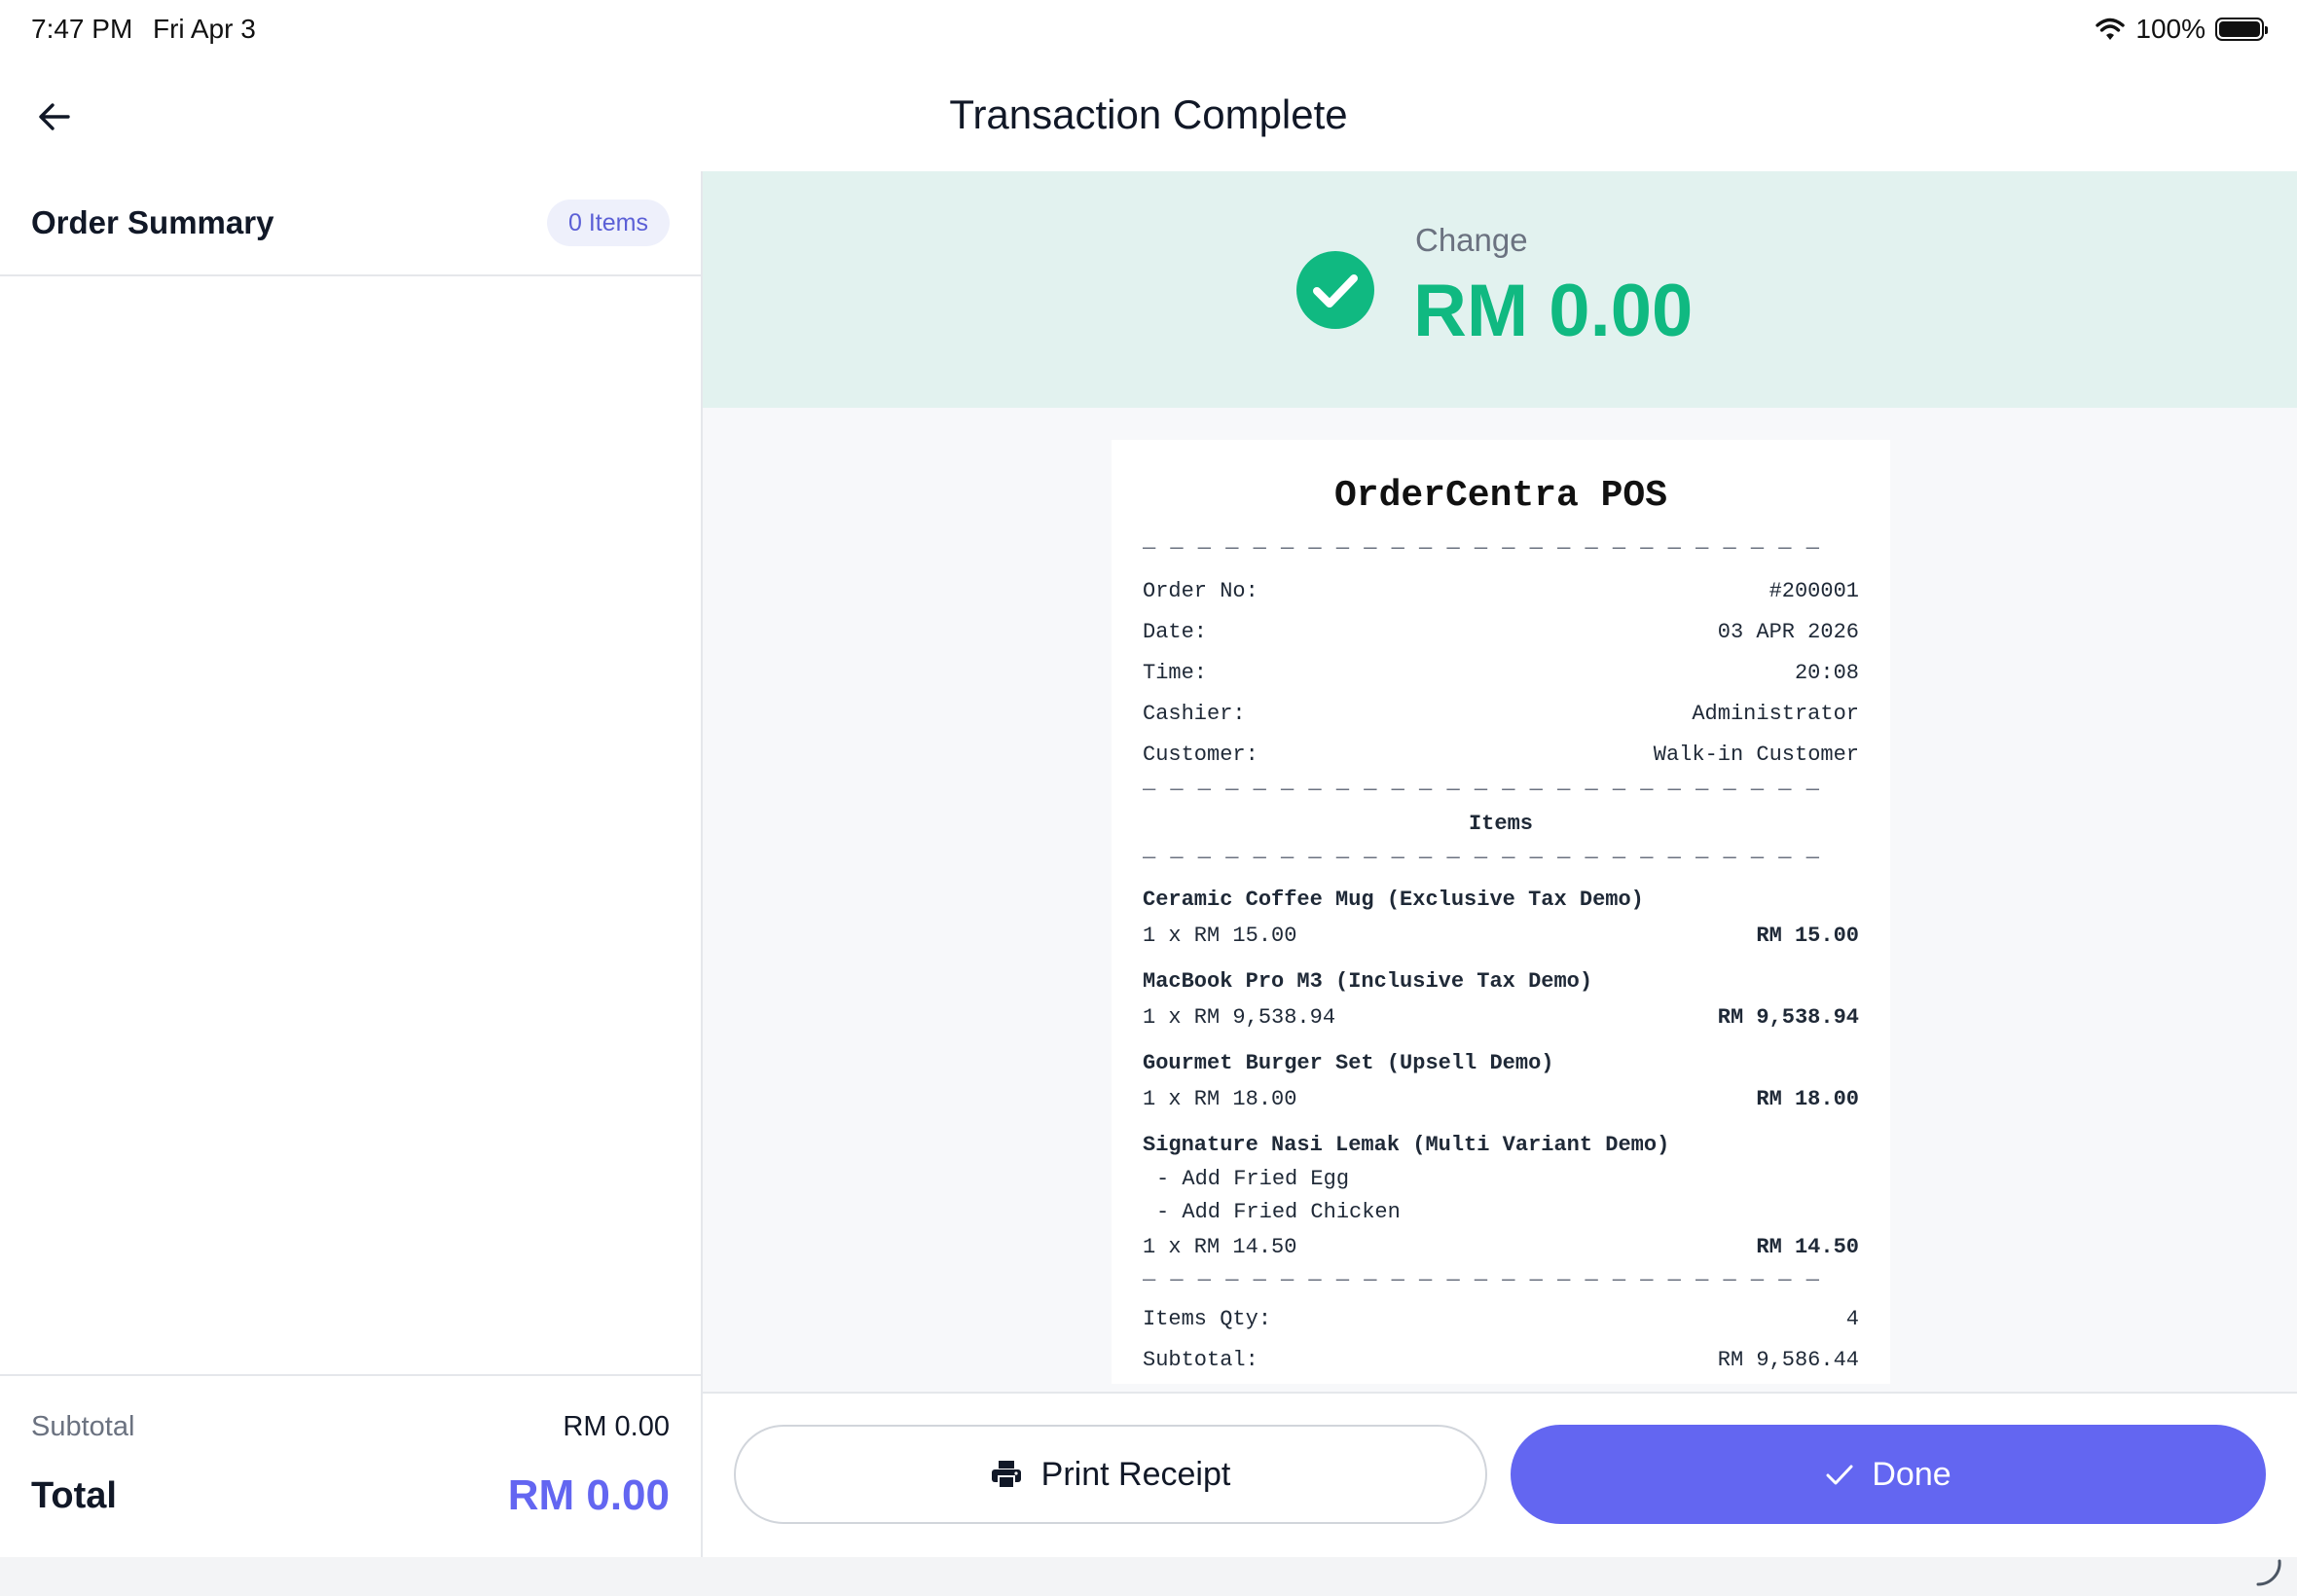  What do you see at coordinates (1788, 632) in the screenshot?
I see `receipt-value: 03 APR 2026` at bounding box center [1788, 632].